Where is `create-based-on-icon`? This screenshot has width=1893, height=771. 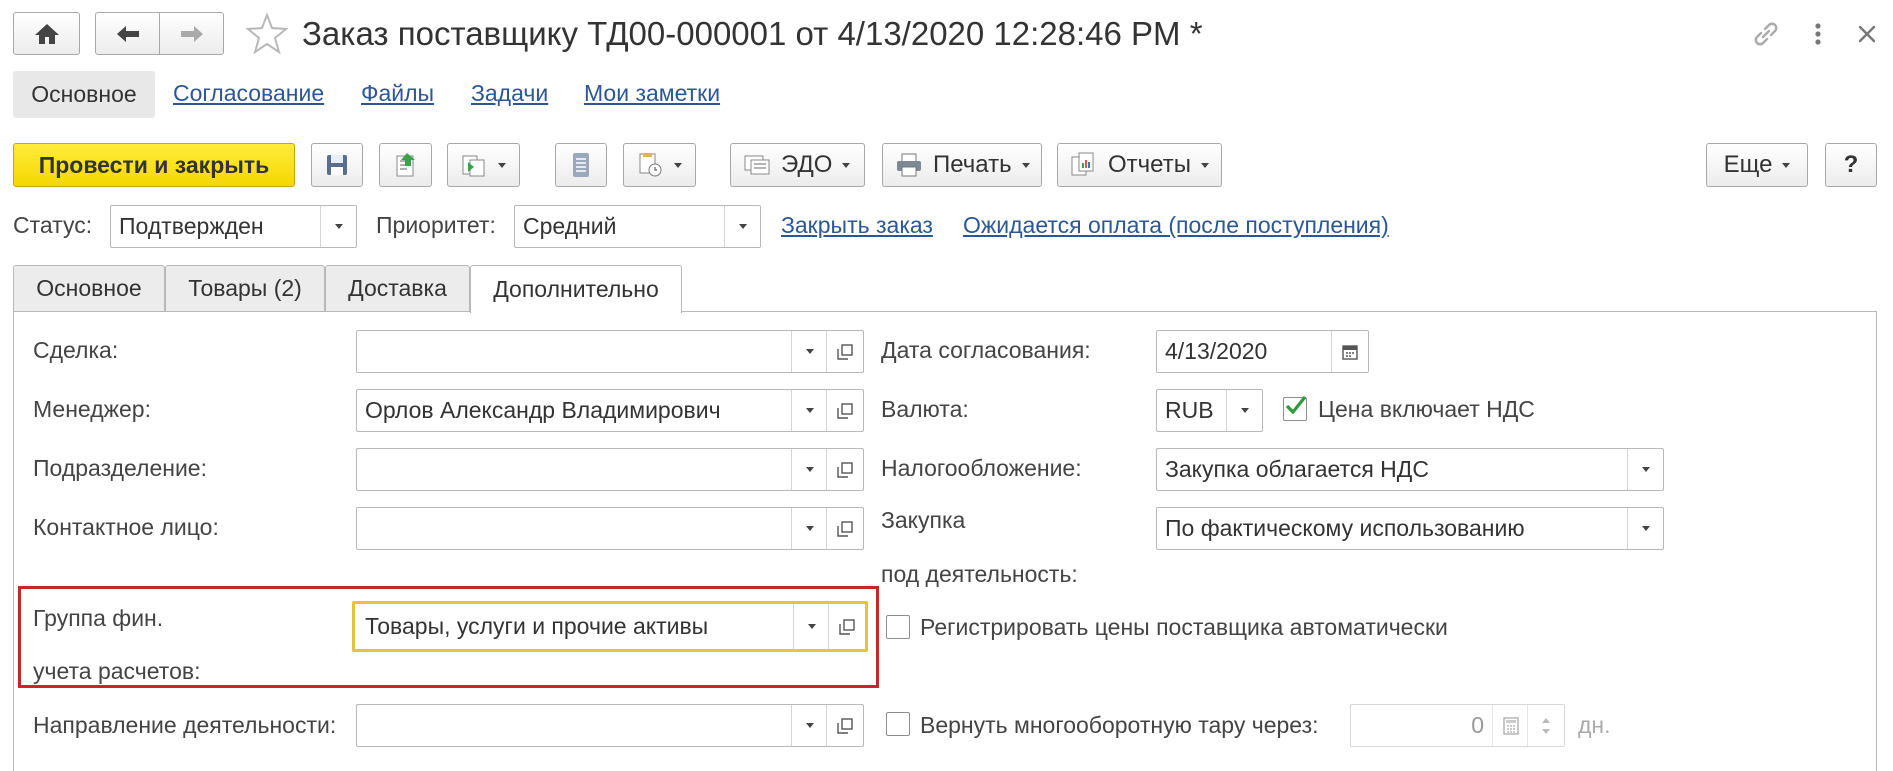 create-based-on-icon is located at coordinates (473, 166).